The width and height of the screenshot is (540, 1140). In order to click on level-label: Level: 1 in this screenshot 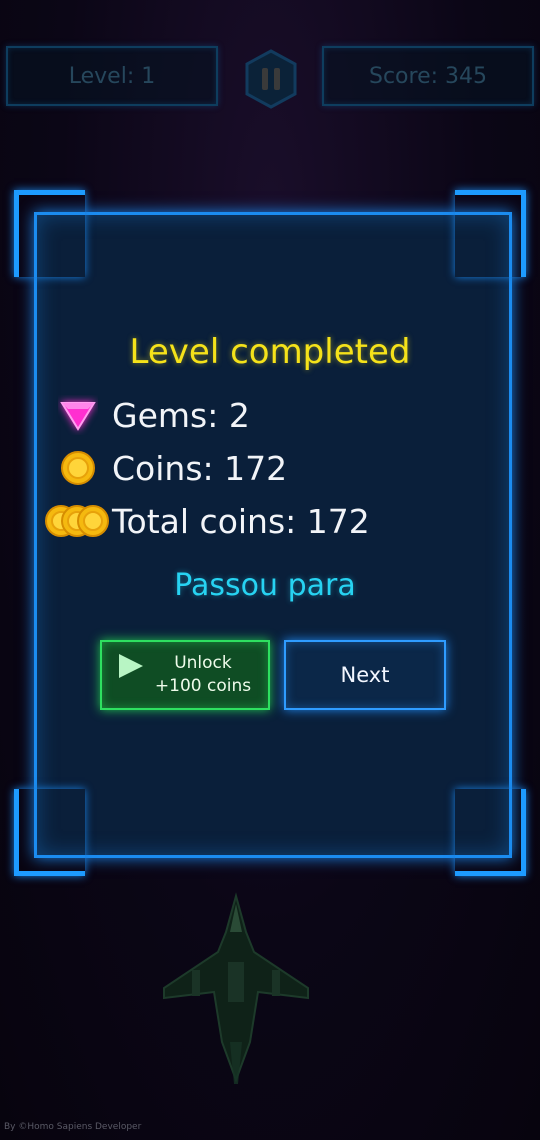, I will do `click(112, 76)`.